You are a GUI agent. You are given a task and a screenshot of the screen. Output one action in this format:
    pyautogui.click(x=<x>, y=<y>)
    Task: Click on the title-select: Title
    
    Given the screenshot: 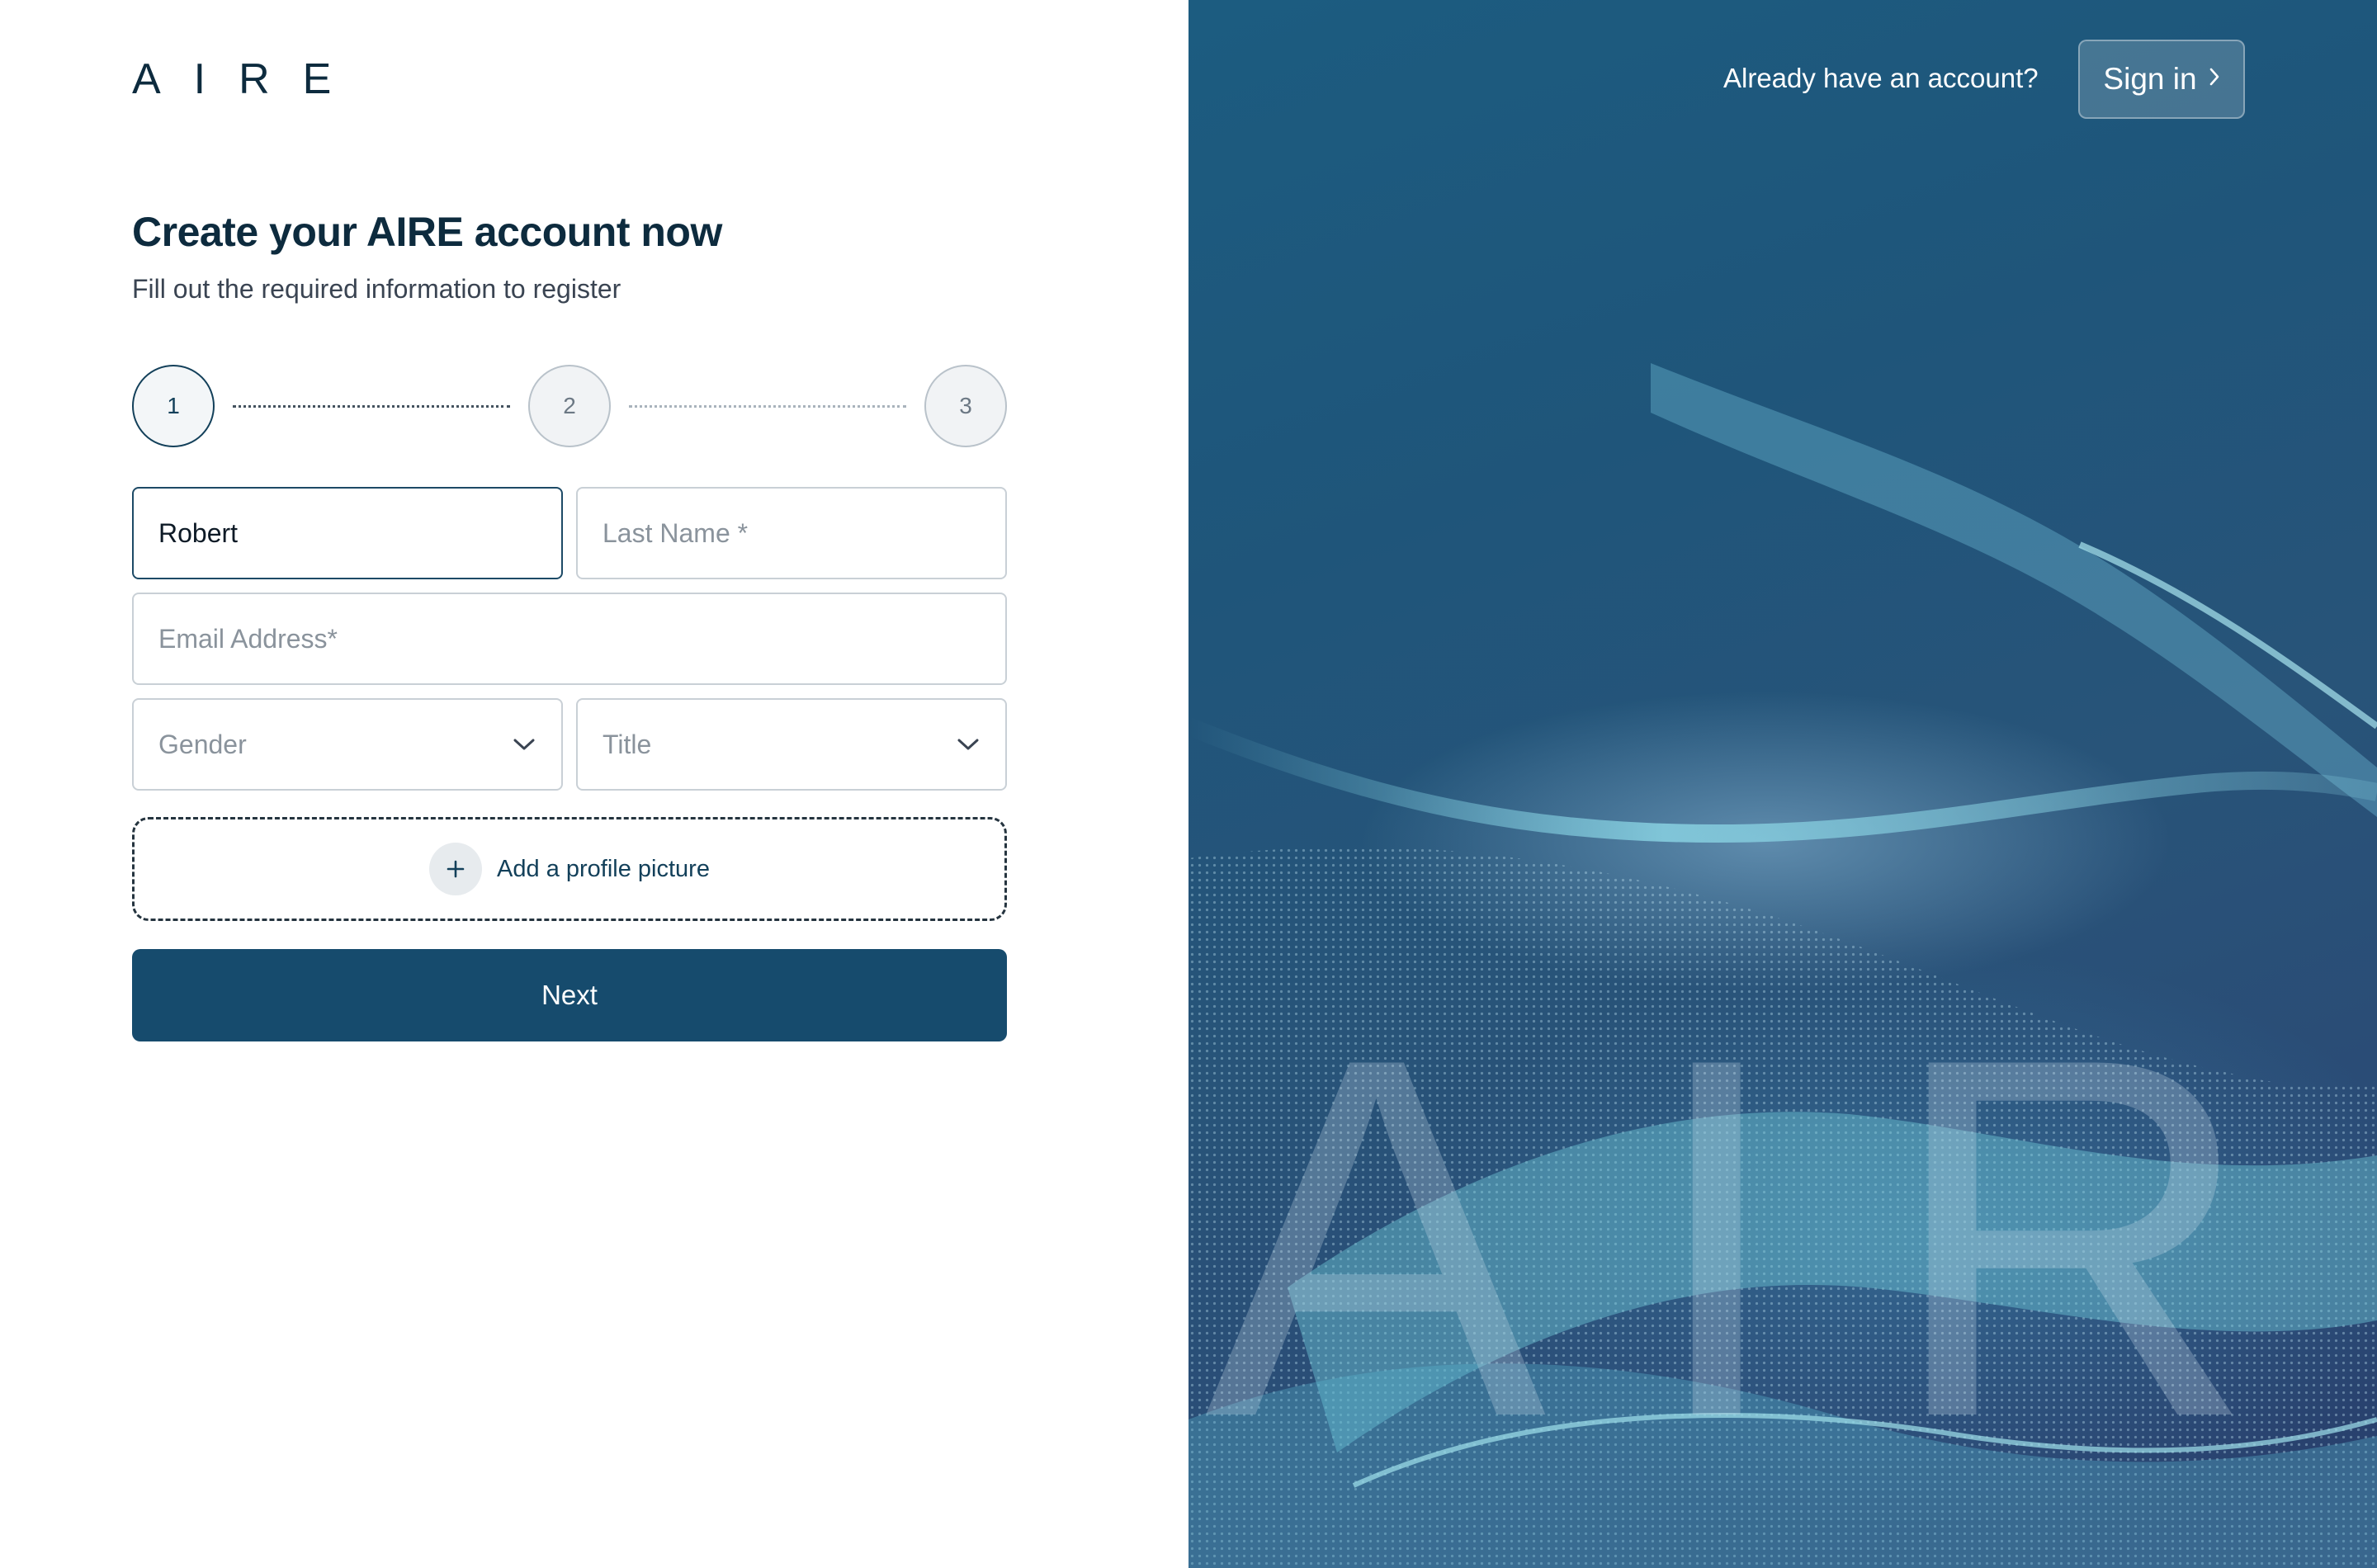 What is the action you would take?
    pyautogui.click(x=791, y=744)
    